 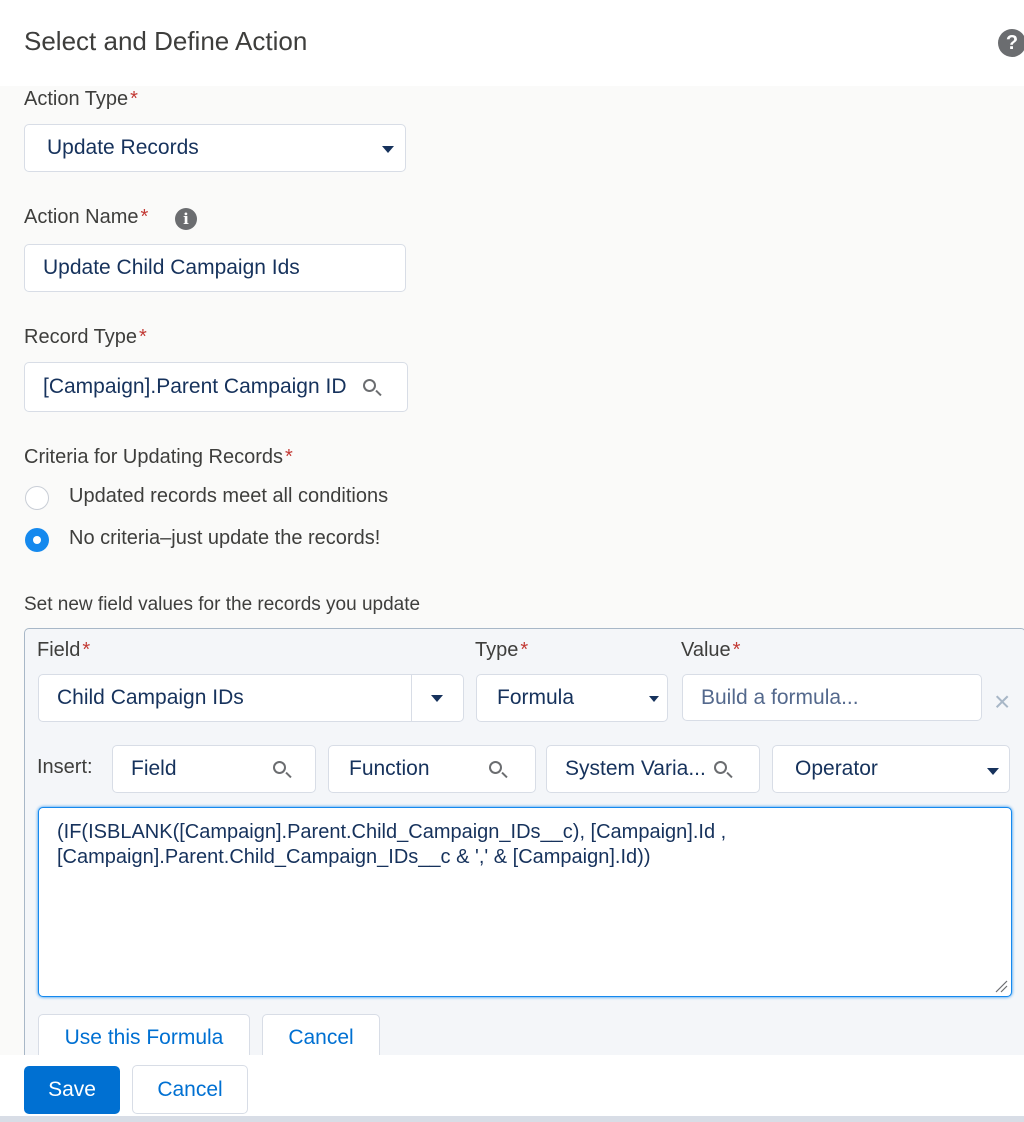 I want to click on insert-operator-select: Operator, so click(x=891, y=769).